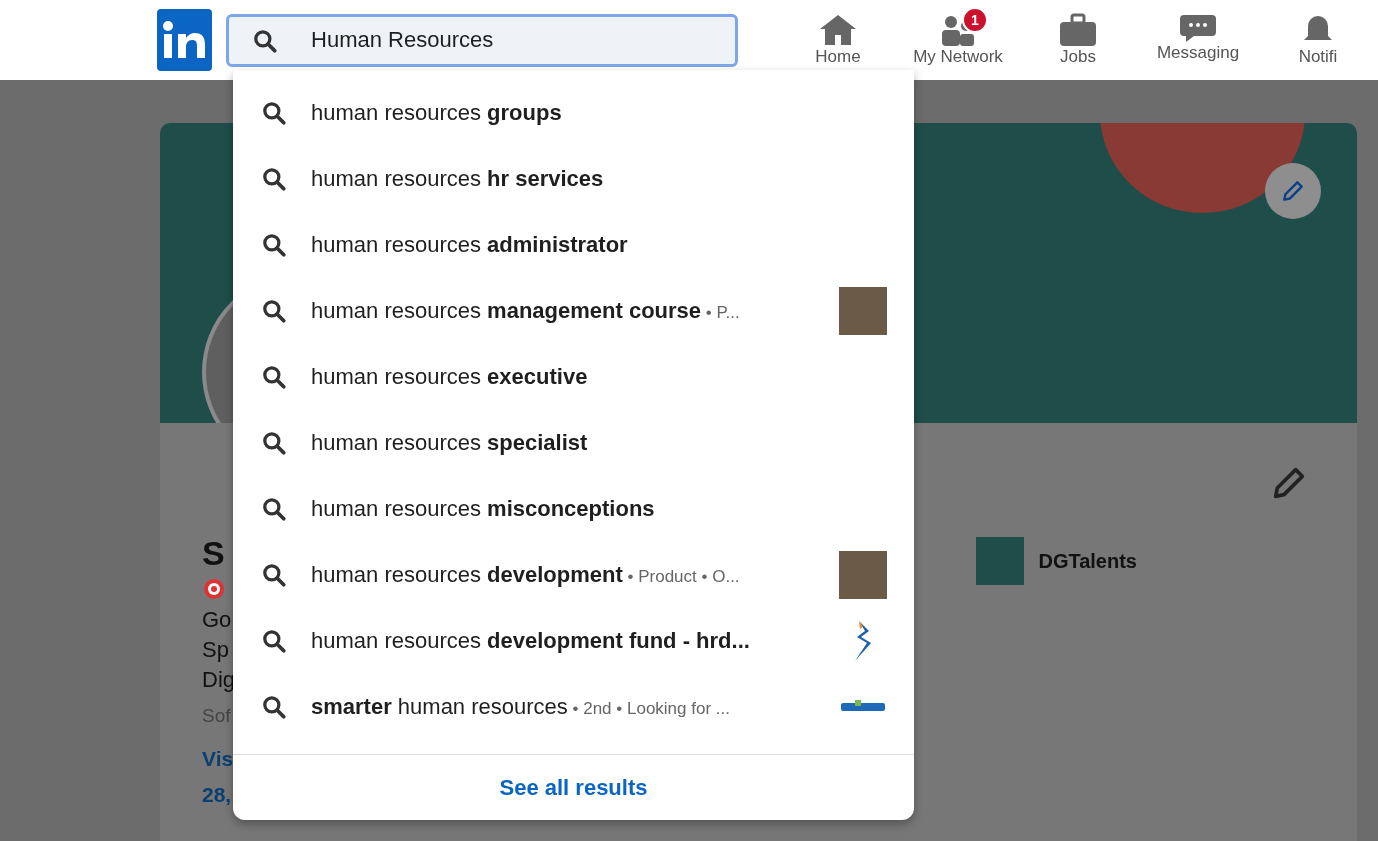 This screenshot has width=1378, height=841. I want to click on edit-banner-button, so click(1293, 191).